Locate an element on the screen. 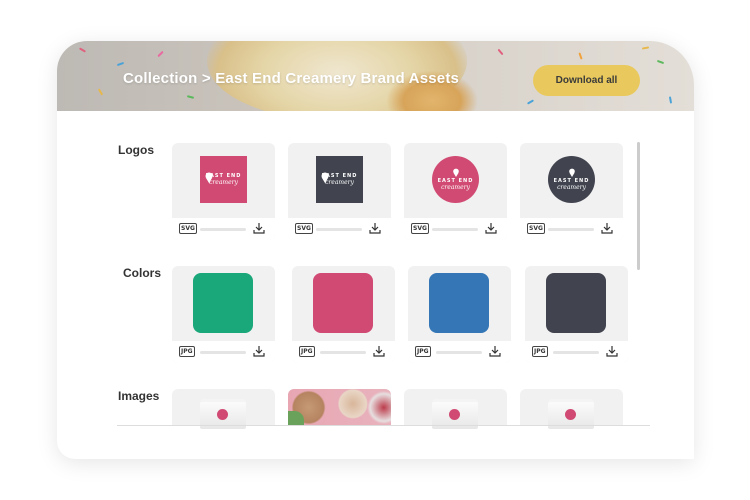 This screenshot has height=500, width=750. section-label-images: Images is located at coordinates (139, 396).